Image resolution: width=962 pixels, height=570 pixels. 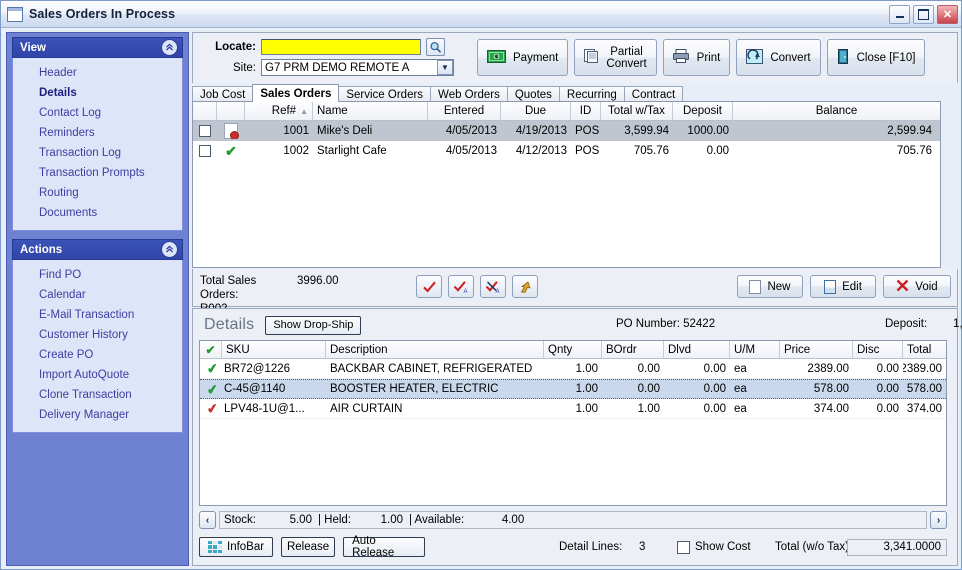 I want to click on convert-icon, so click(x=755, y=57).